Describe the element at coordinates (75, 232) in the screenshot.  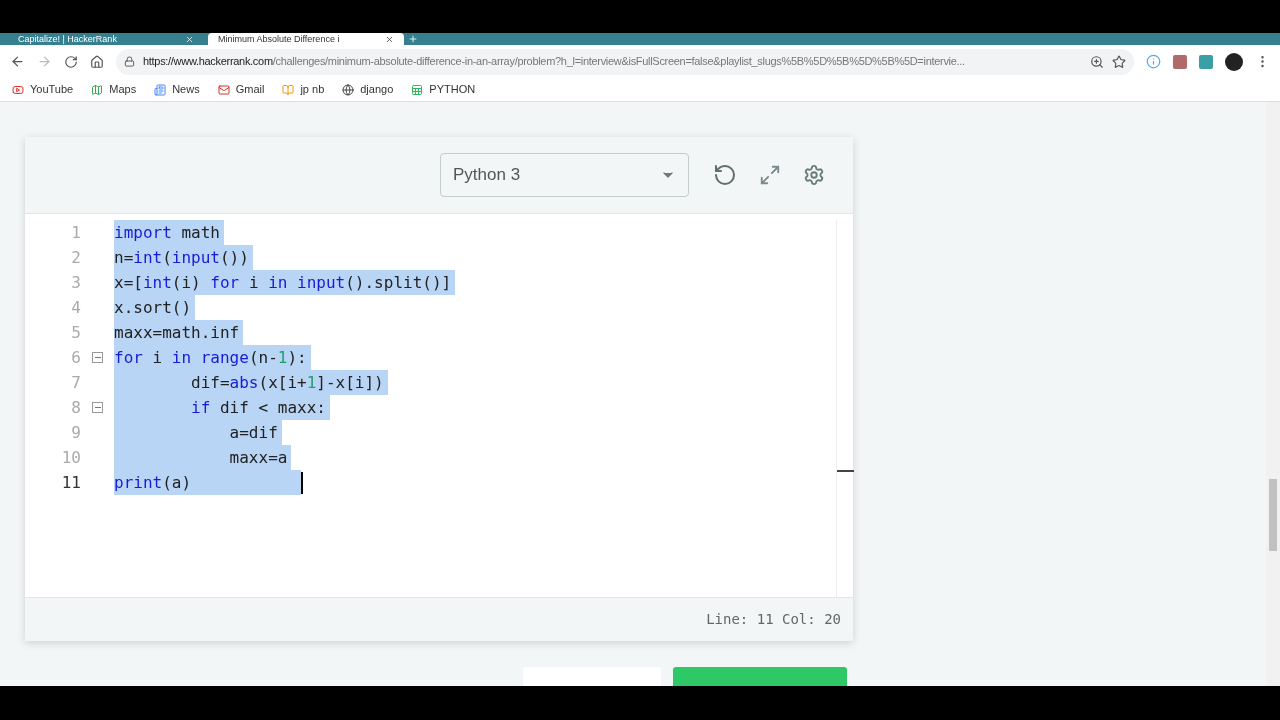
I see `line-number: 1` at that location.